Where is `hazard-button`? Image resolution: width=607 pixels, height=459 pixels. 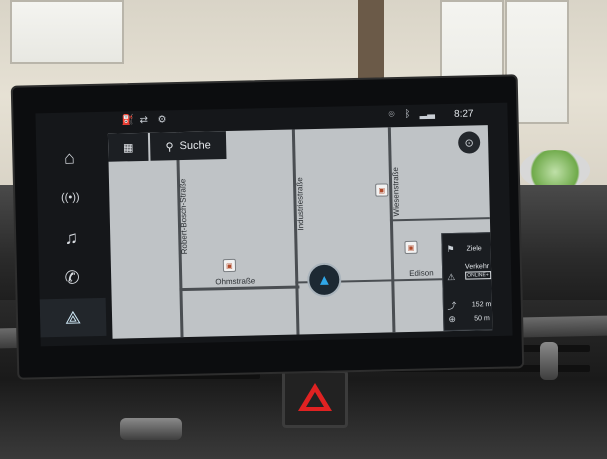 hazard-button is located at coordinates (315, 399).